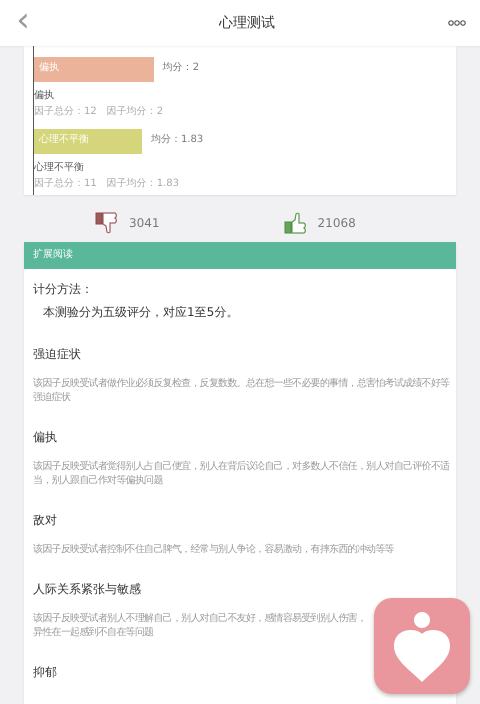 The width and height of the screenshot is (480, 704). I want to click on factor-heading: 强迫症状, so click(57, 354).